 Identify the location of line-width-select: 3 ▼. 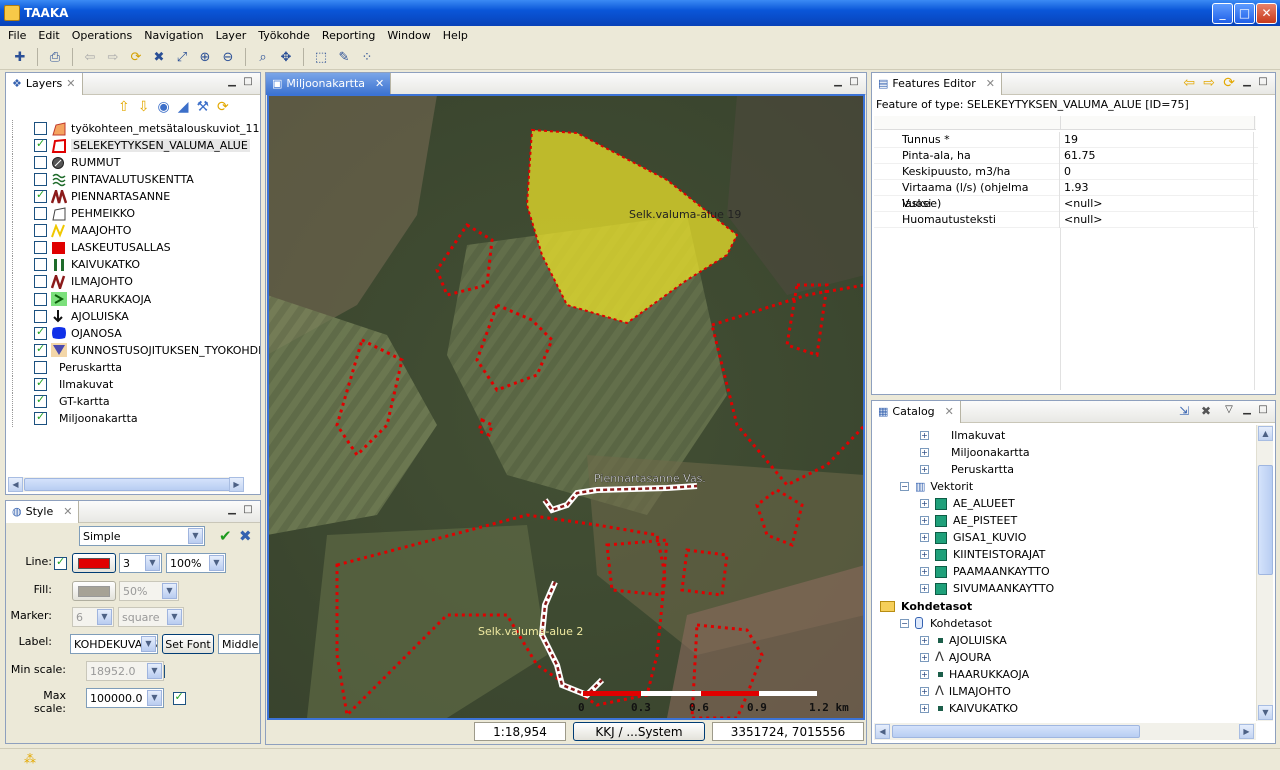
(140, 563).